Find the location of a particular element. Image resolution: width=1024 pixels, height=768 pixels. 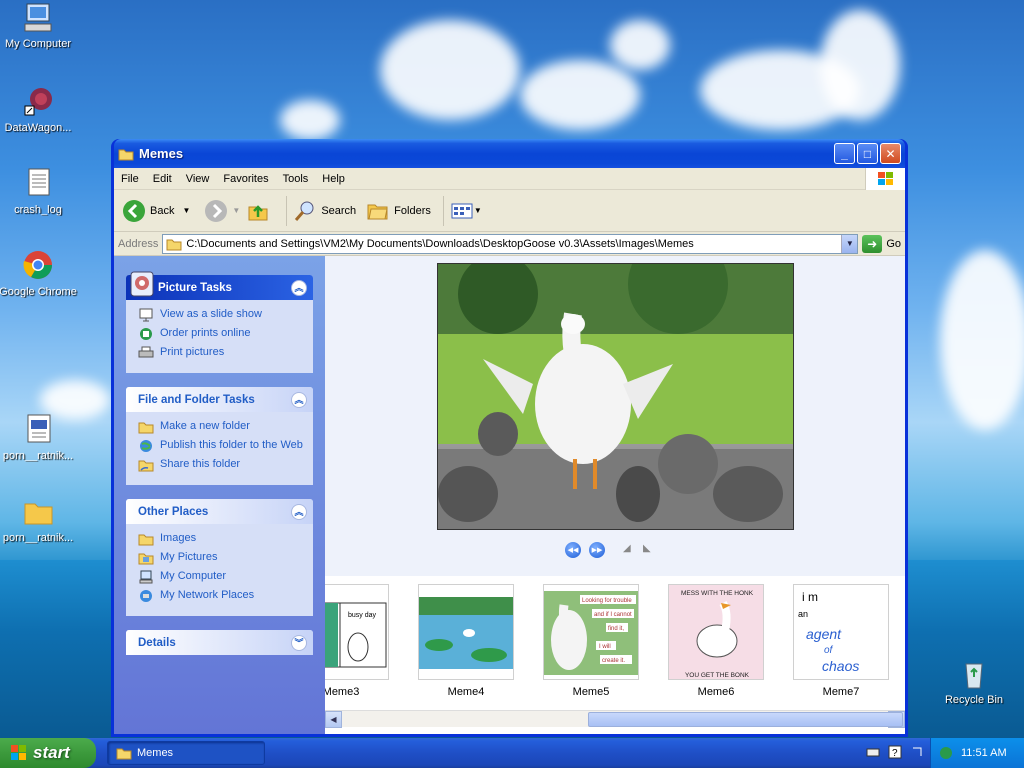

go-button: ➜ Go is located at coordinates (881, 243).